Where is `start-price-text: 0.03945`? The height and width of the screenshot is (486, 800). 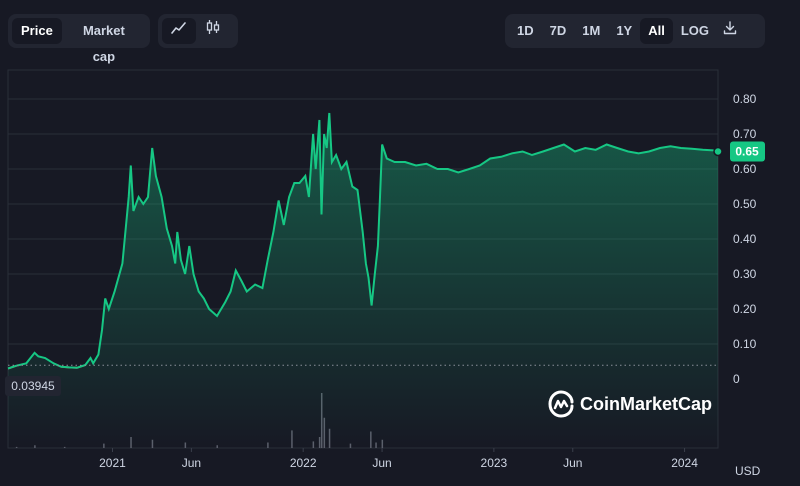 start-price-text: 0.03945 is located at coordinates (33, 386).